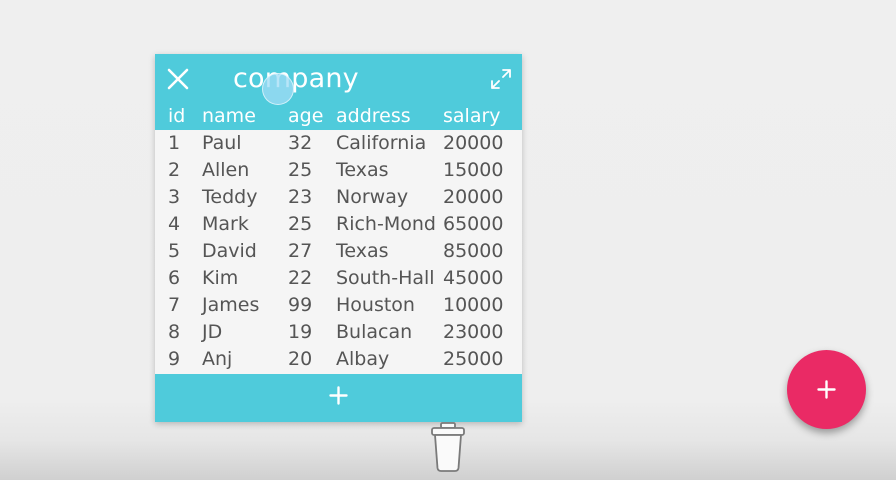  Describe the element at coordinates (300, 278) in the screenshot. I see `cell-age: 22` at that location.